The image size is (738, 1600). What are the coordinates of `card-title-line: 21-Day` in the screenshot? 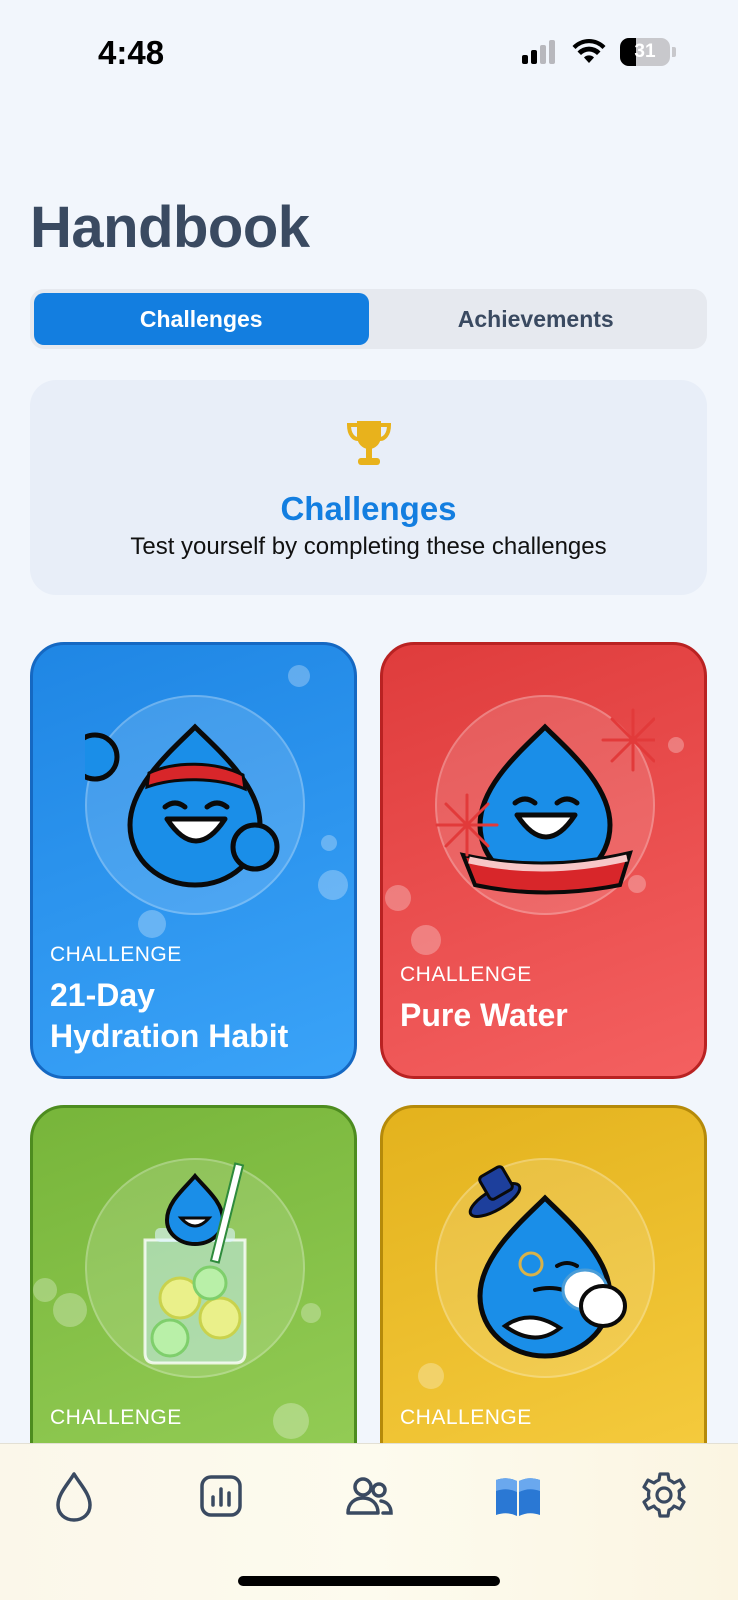 It's located at (102, 995).